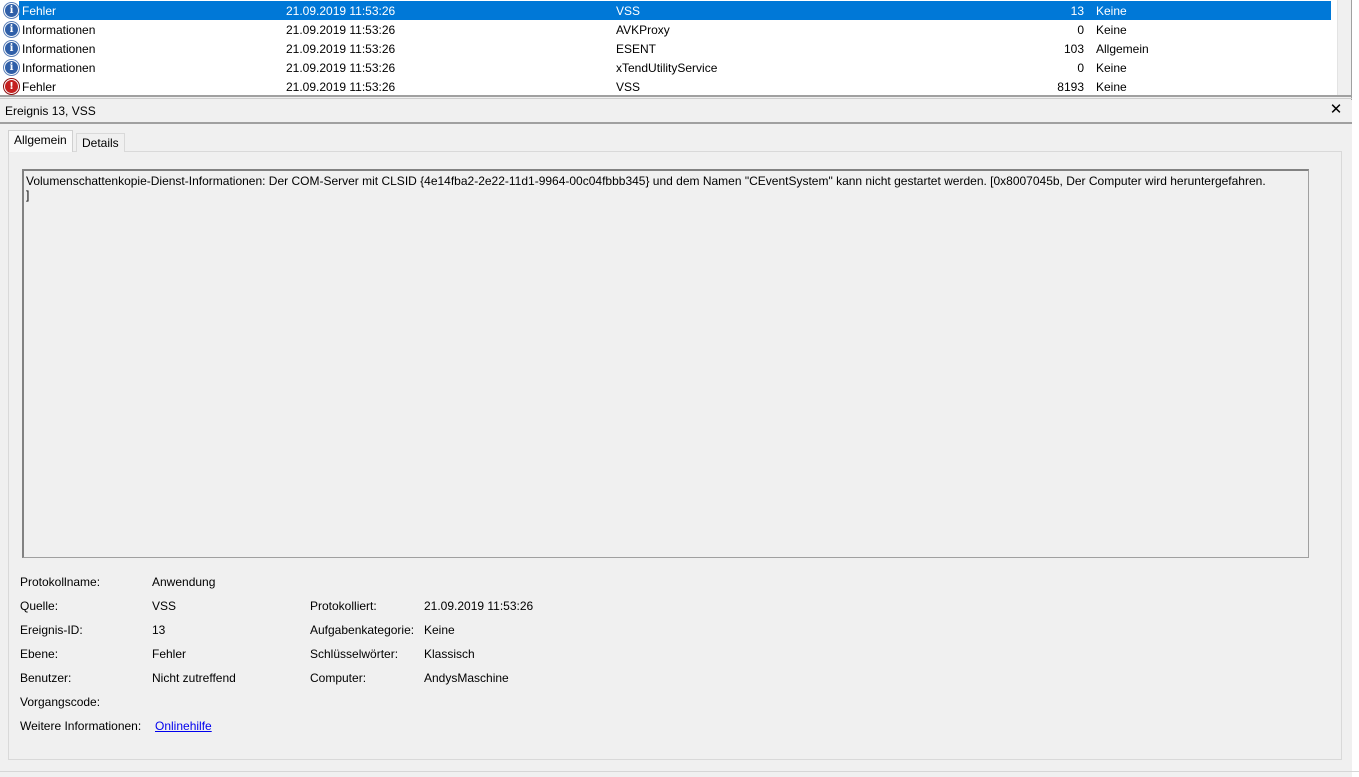  I want to click on window-edge-line, so click(1351, 50).